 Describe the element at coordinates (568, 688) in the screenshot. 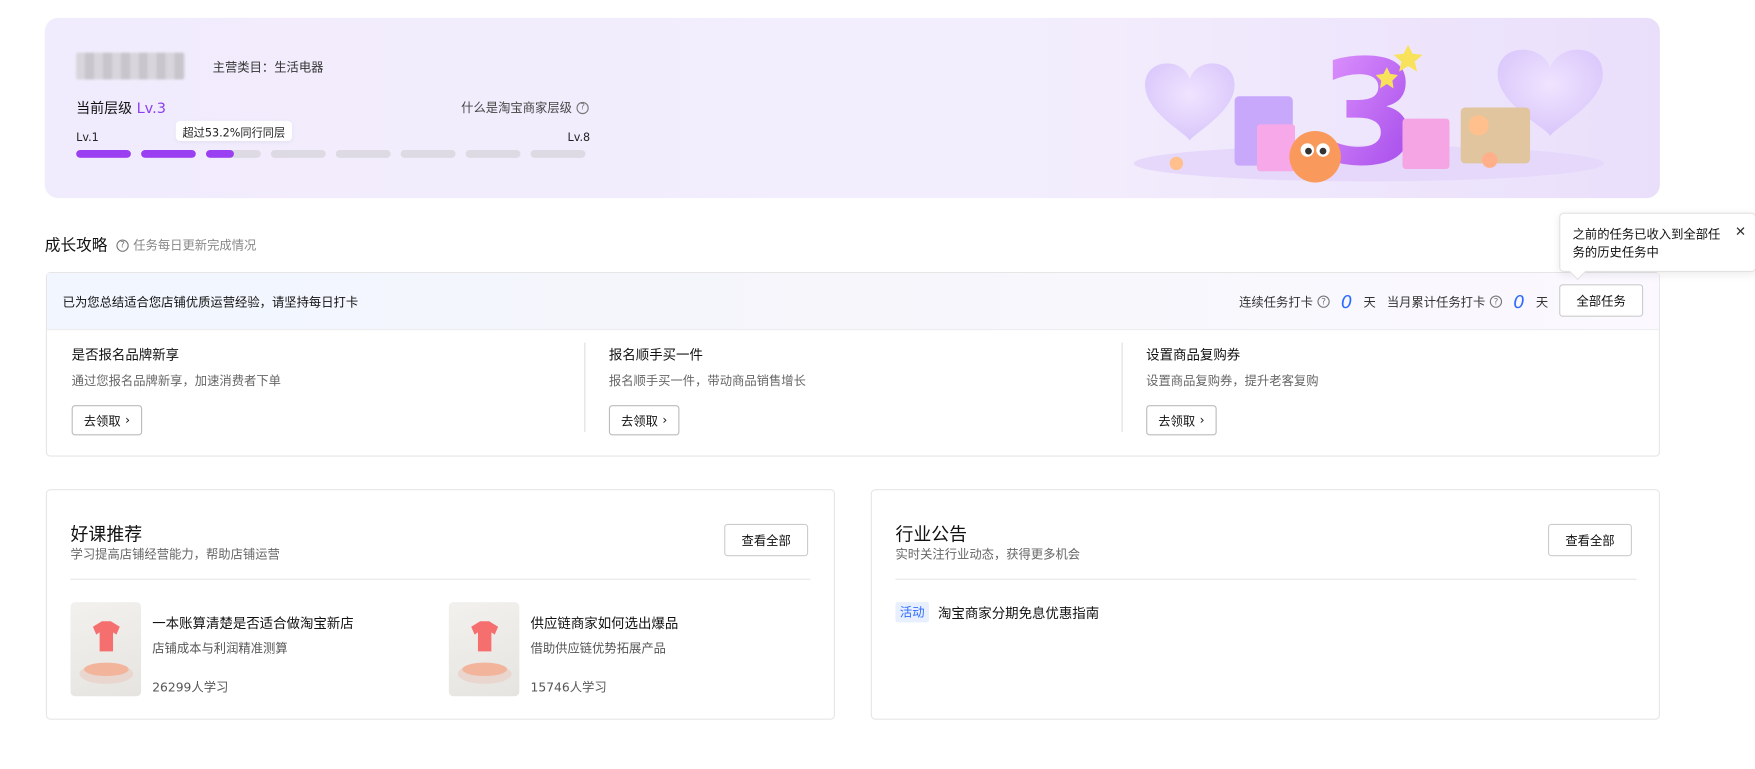

I see `course-learners: 15746人学习` at that location.